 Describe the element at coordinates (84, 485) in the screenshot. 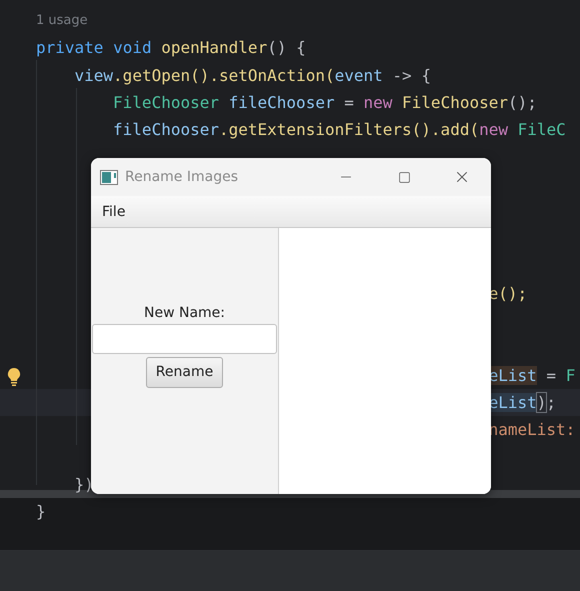

I see `code-line: })` at that location.